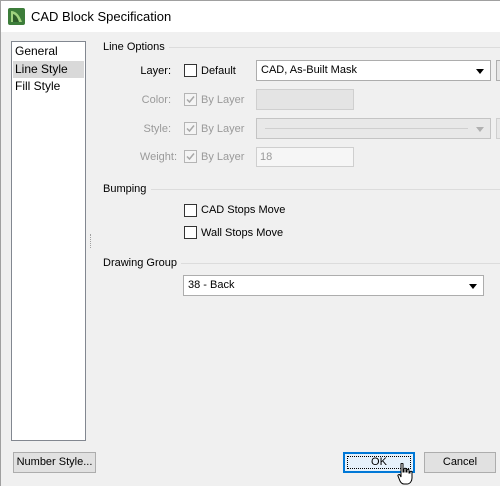 The width and height of the screenshot is (500, 486). What do you see at coordinates (125, 189) in the screenshot?
I see `bumping-title: Bumping` at bounding box center [125, 189].